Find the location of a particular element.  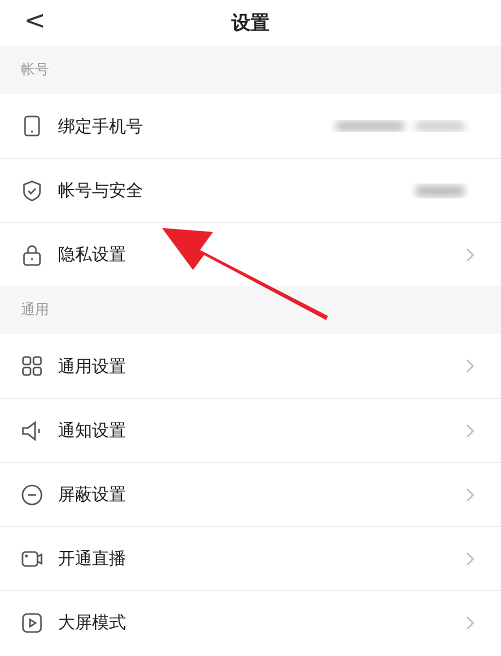

back-button: < is located at coordinates (35, 21).